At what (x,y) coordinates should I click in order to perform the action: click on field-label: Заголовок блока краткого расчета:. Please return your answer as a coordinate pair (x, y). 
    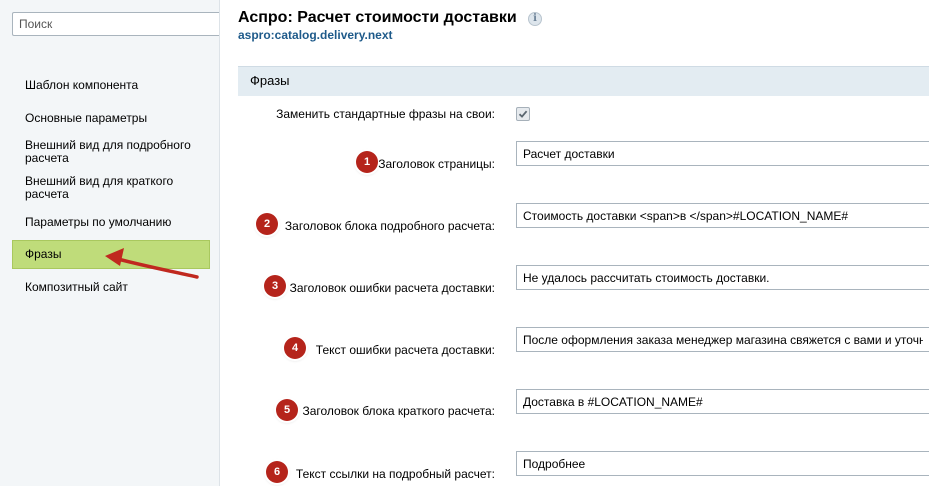
    Looking at the image, I should click on (398, 411).